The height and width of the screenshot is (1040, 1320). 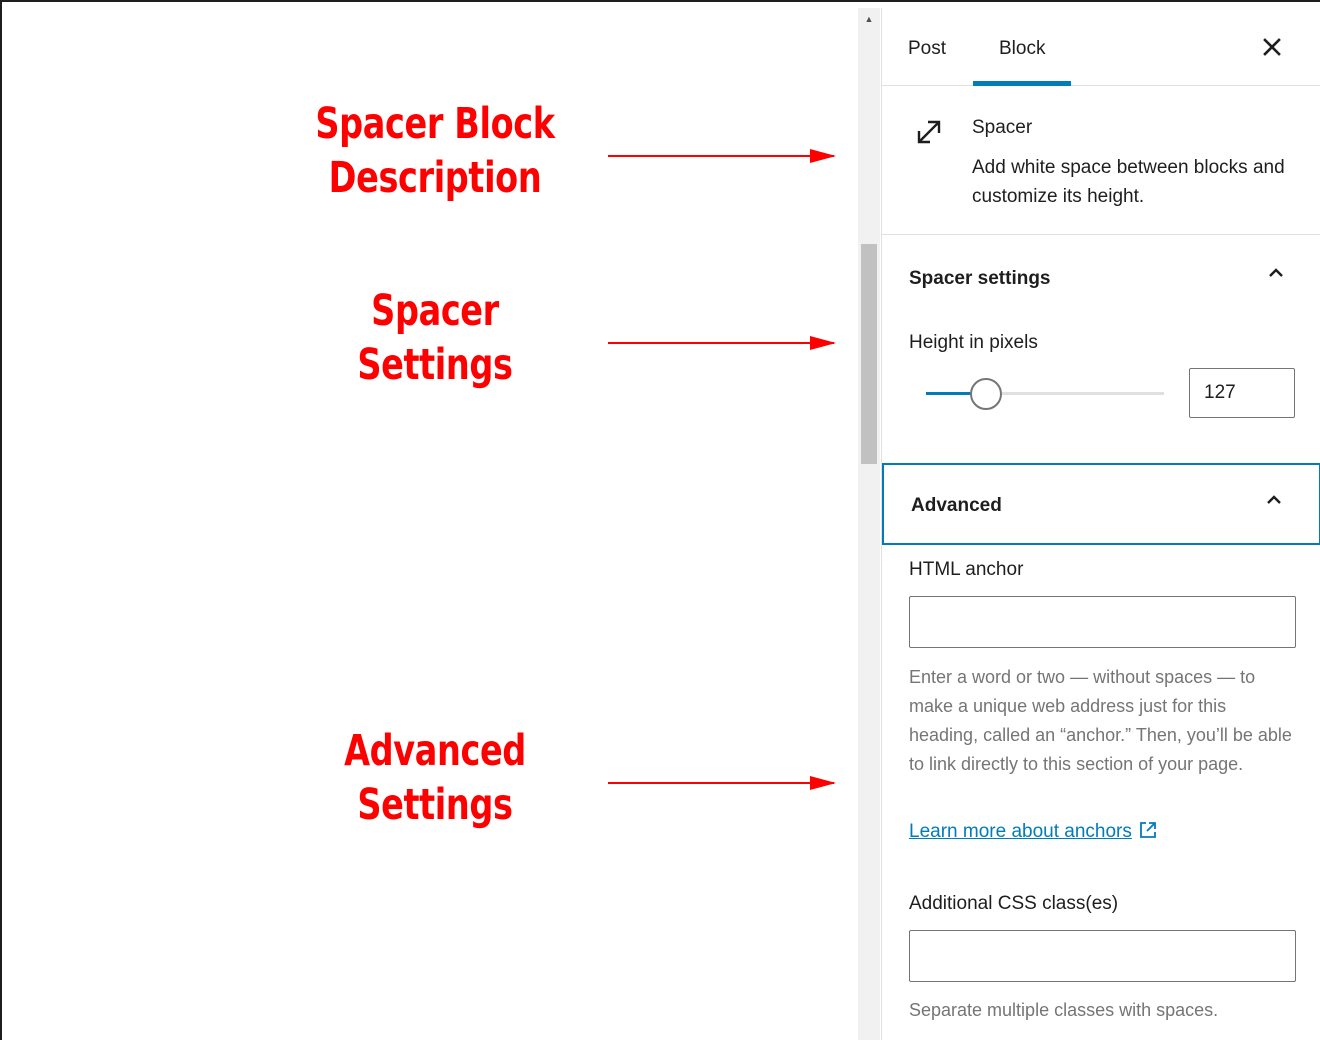 What do you see at coordinates (434, 151) in the screenshot?
I see `annotation-block-description: Spacer Block Description` at bounding box center [434, 151].